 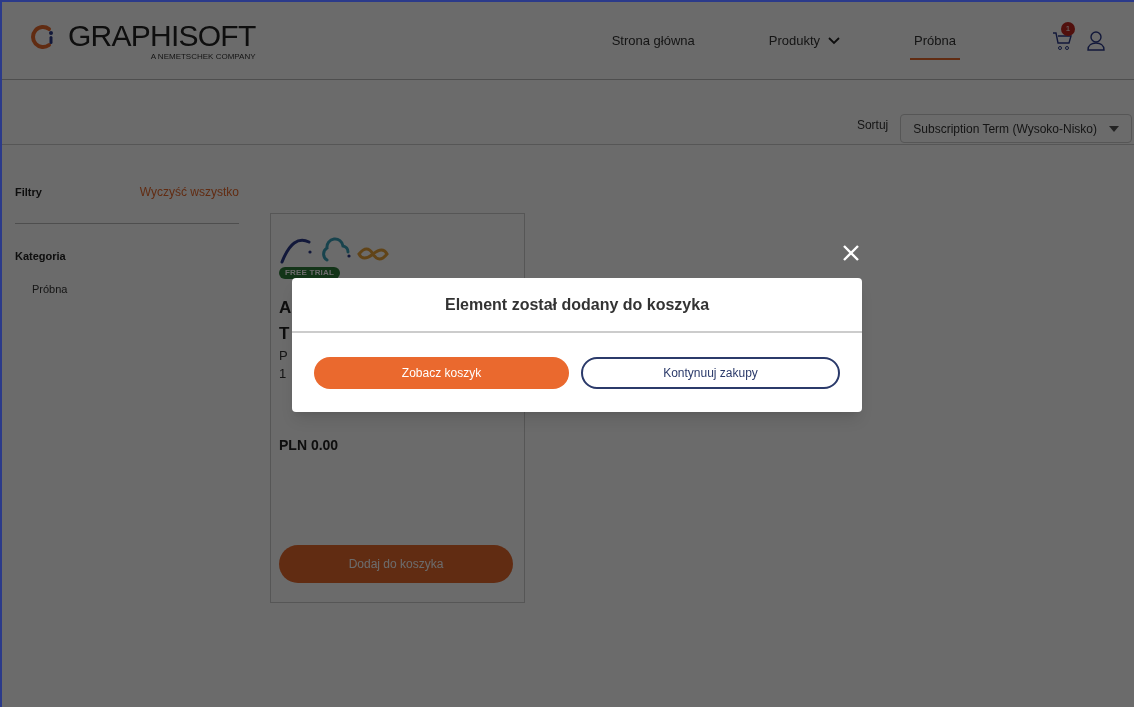 What do you see at coordinates (43, 37) in the screenshot?
I see `logo-mark-icon` at bounding box center [43, 37].